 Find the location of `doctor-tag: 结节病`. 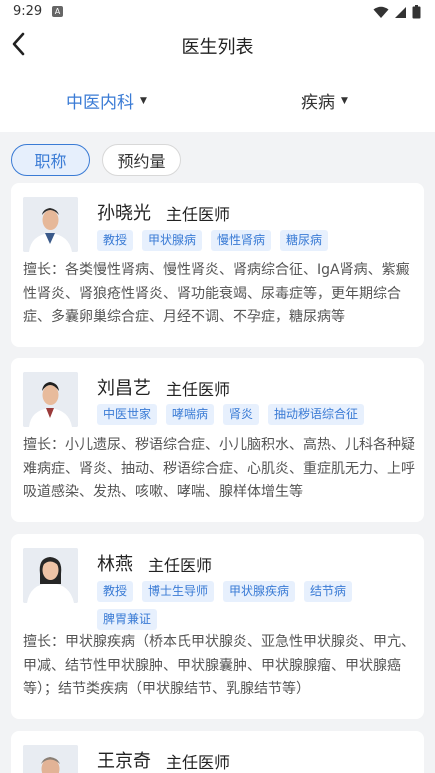

doctor-tag: 结节病 is located at coordinates (328, 591).